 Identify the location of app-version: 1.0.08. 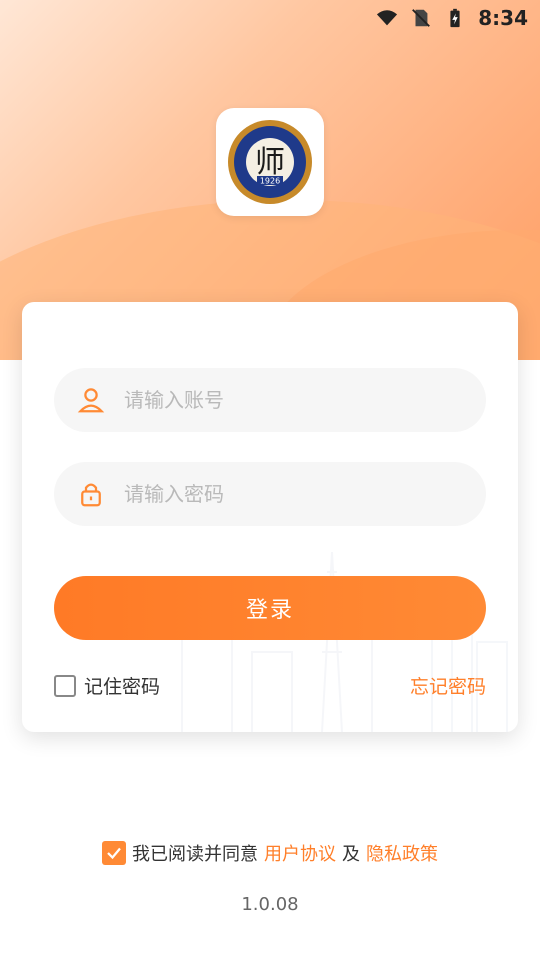
(270, 904).